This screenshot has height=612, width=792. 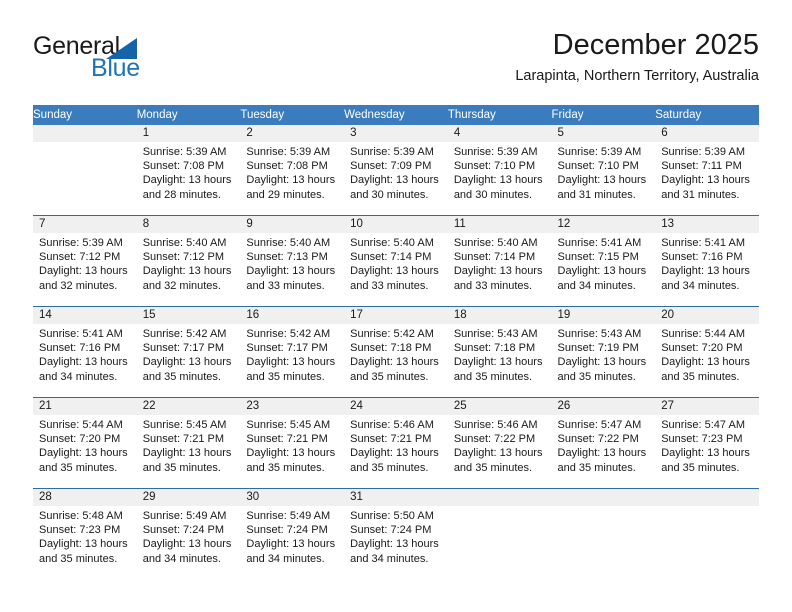 What do you see at coordinates (188, 406) in the screenshot?
I see `day-number: 22` at bounding box center [188, 406].